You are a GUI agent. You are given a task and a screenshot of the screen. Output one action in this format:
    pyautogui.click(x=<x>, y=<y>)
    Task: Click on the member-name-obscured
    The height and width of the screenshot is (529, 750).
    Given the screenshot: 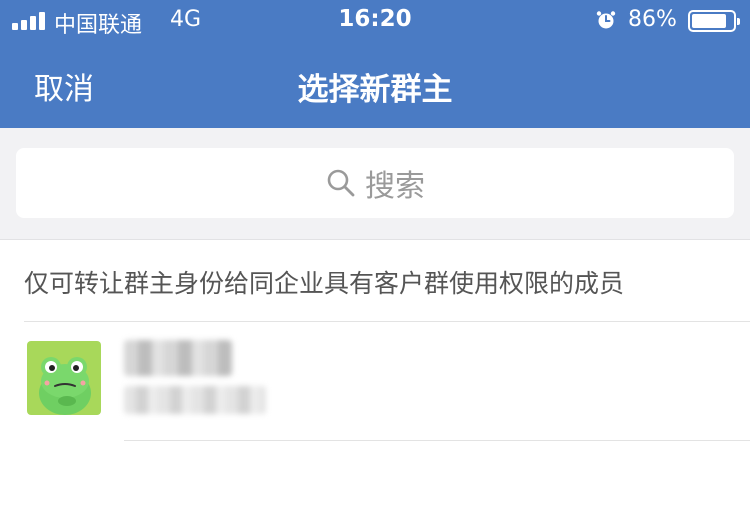 What is the action you would take?
    pyautogui.click(x=178, y=358)
    